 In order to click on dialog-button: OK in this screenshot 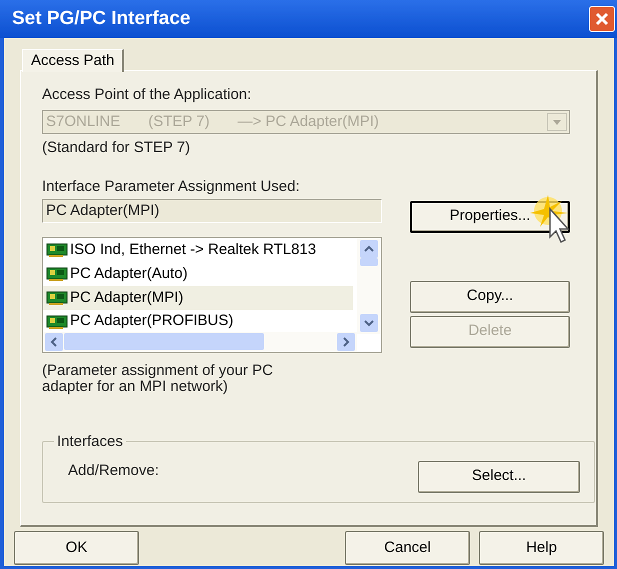, I will do `click(76, 548)`.